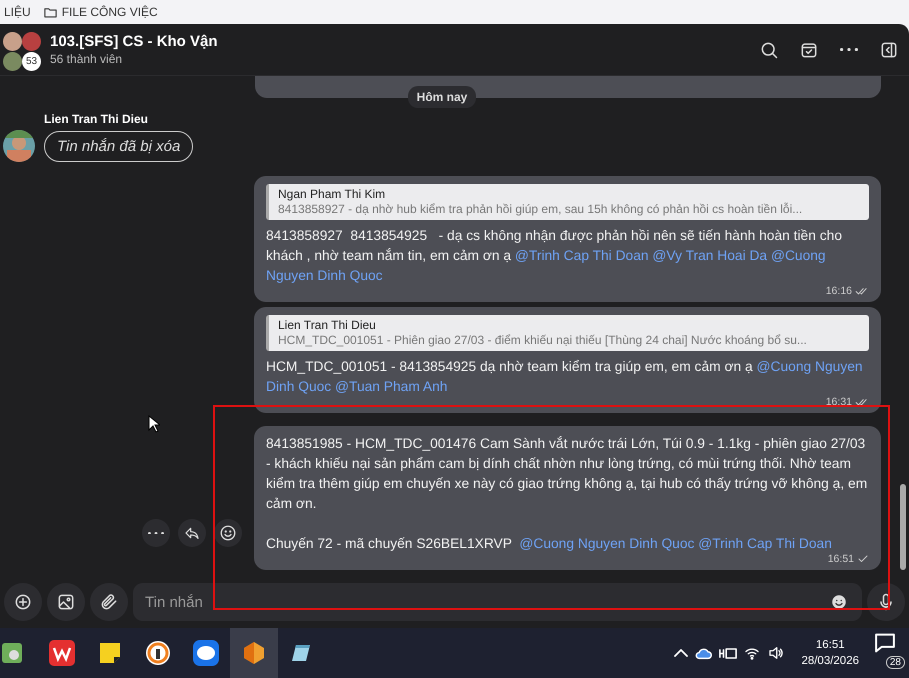 This screenshot has width=909, height=678. I want to click on quote-author: Ngan Pham Thi Kim, so click(332, 194).